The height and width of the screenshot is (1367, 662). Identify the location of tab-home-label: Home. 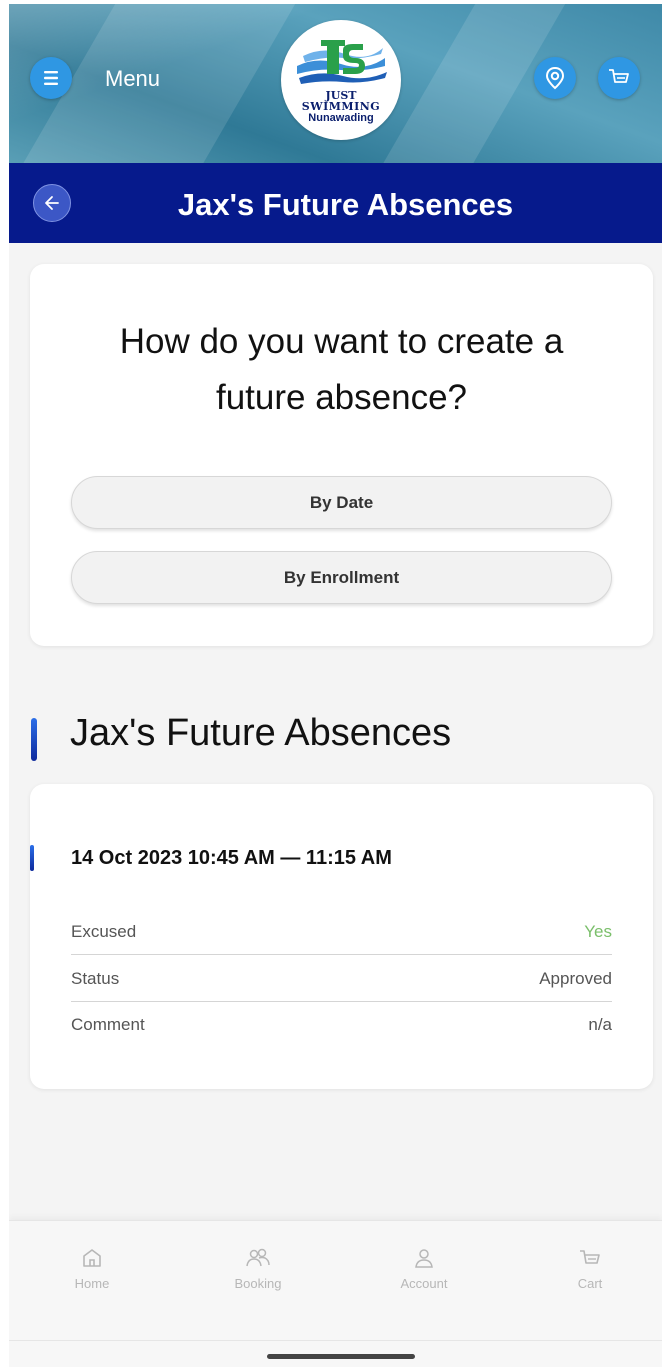
(92, 1283).